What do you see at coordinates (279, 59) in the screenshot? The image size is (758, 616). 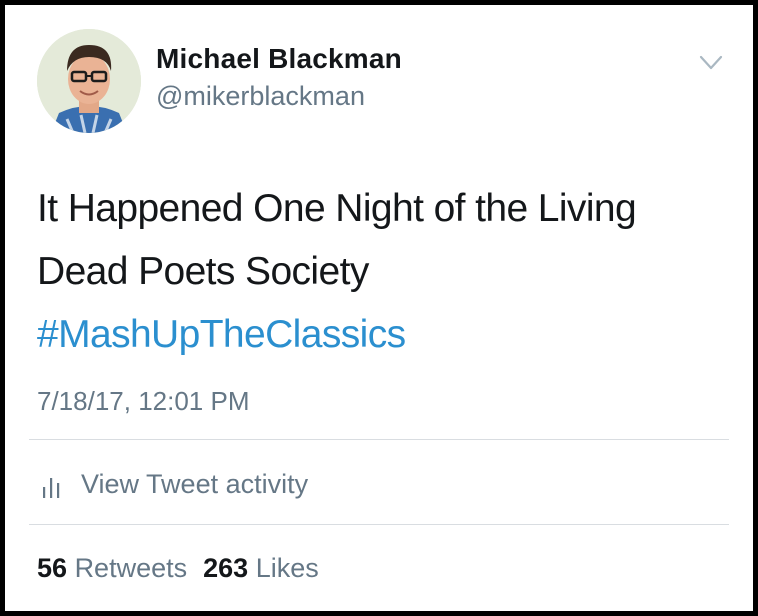 I see `author-name: Michael Blackman` at bounding box center [279, 59].